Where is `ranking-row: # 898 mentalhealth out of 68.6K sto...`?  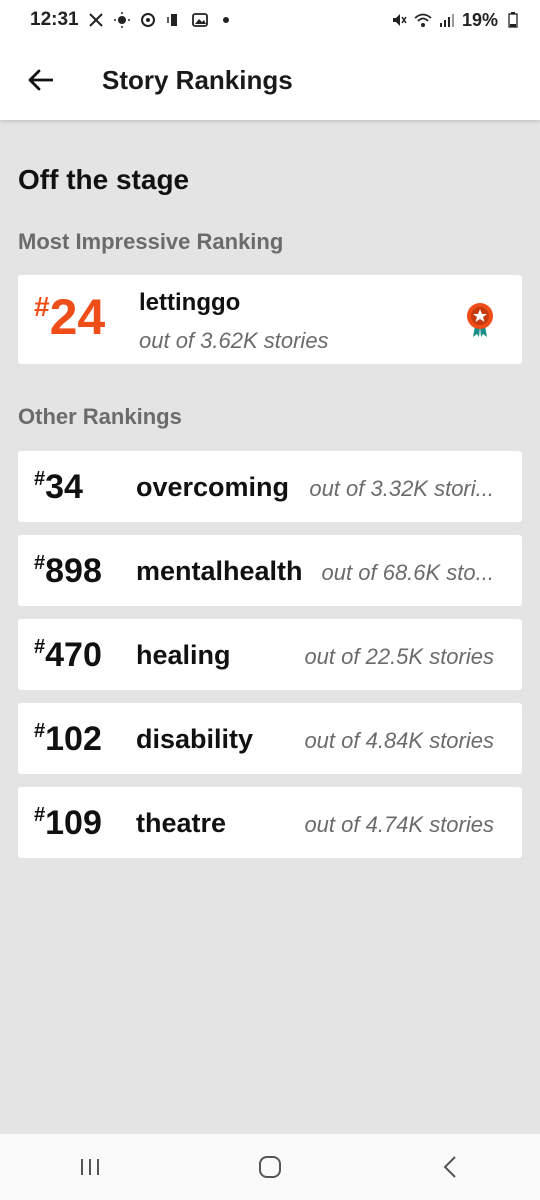 ranking-row: # 898 mentalhealth out of 68.6K sto... is located at coordinates (270, 570).